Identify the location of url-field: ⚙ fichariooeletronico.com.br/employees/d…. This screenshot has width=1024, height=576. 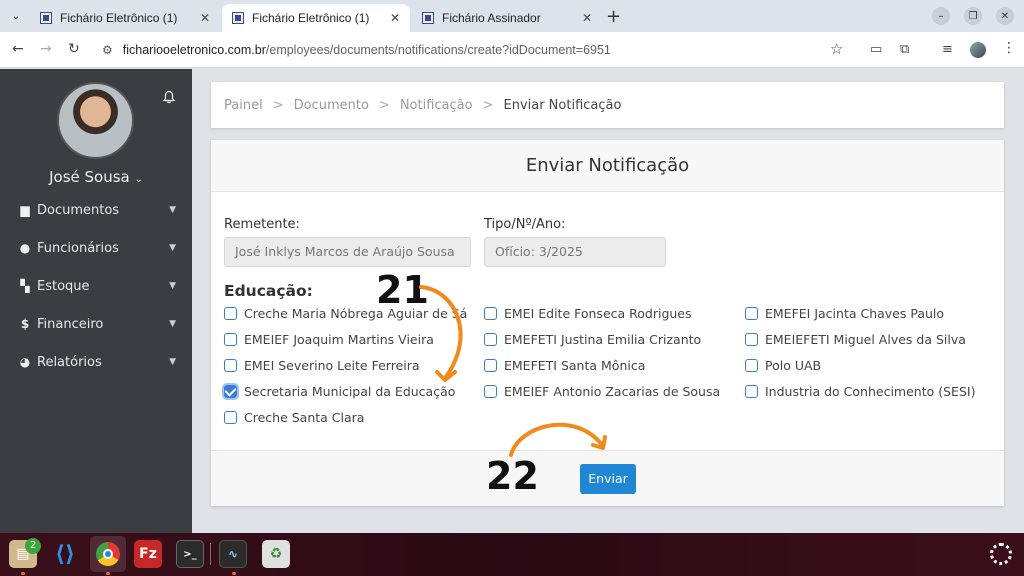
(476, 50).